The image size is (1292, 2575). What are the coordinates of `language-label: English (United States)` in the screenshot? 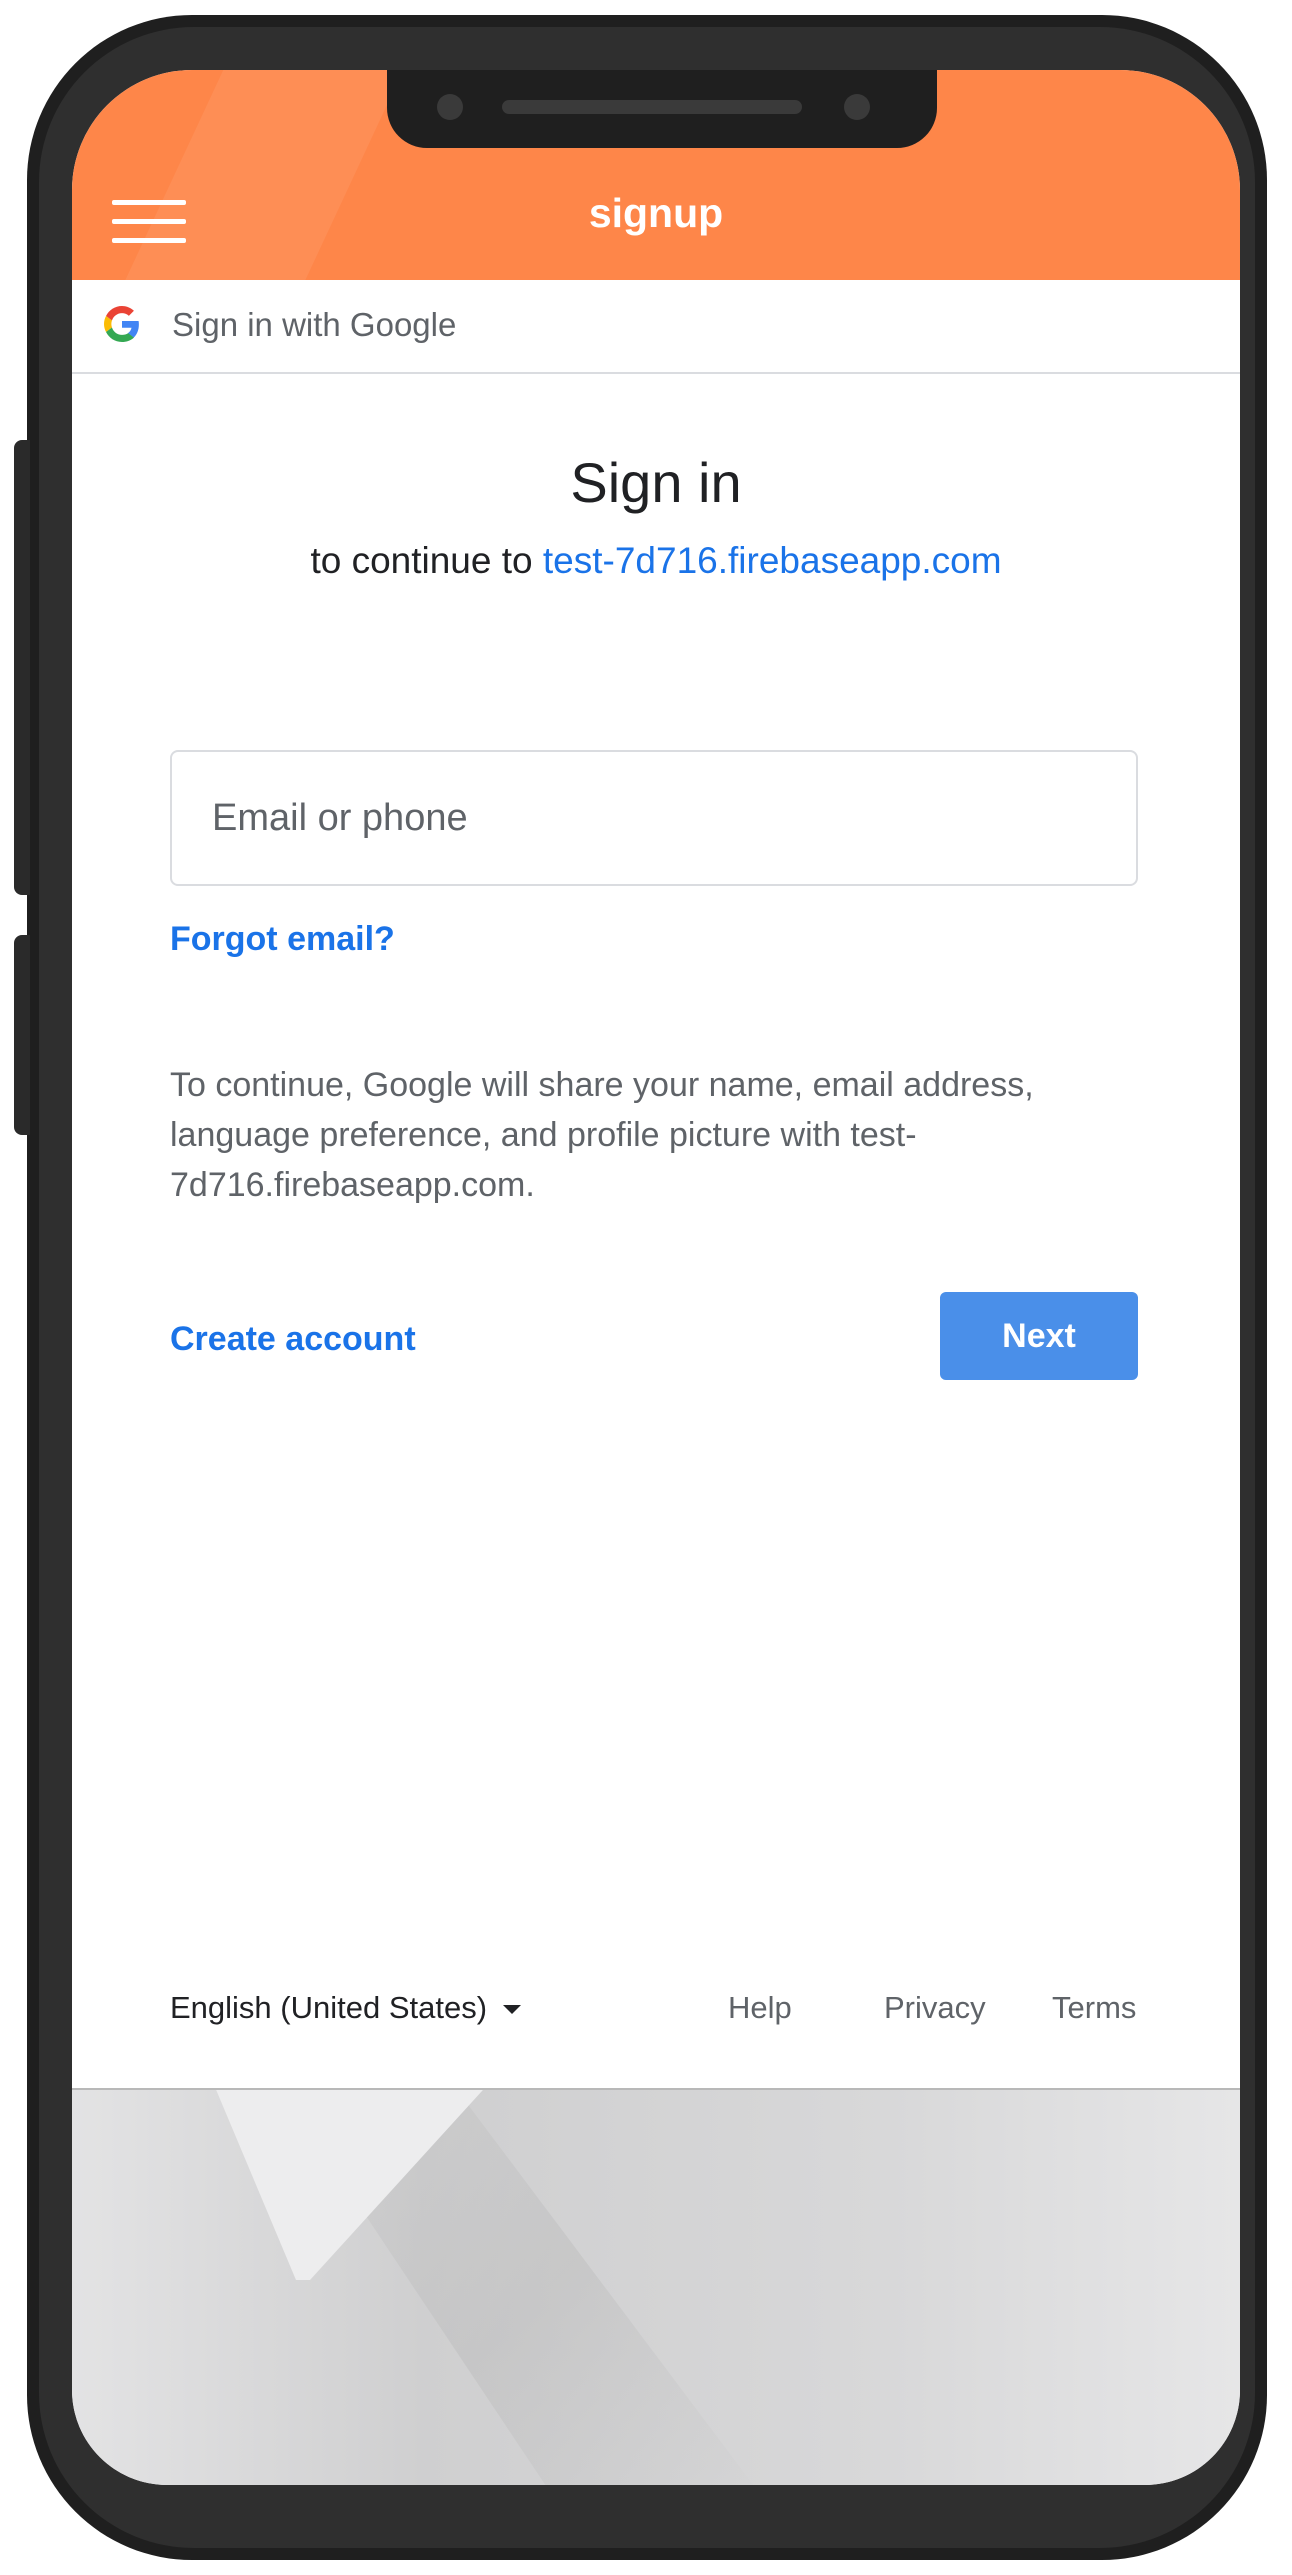 It's located at (329, 2007).